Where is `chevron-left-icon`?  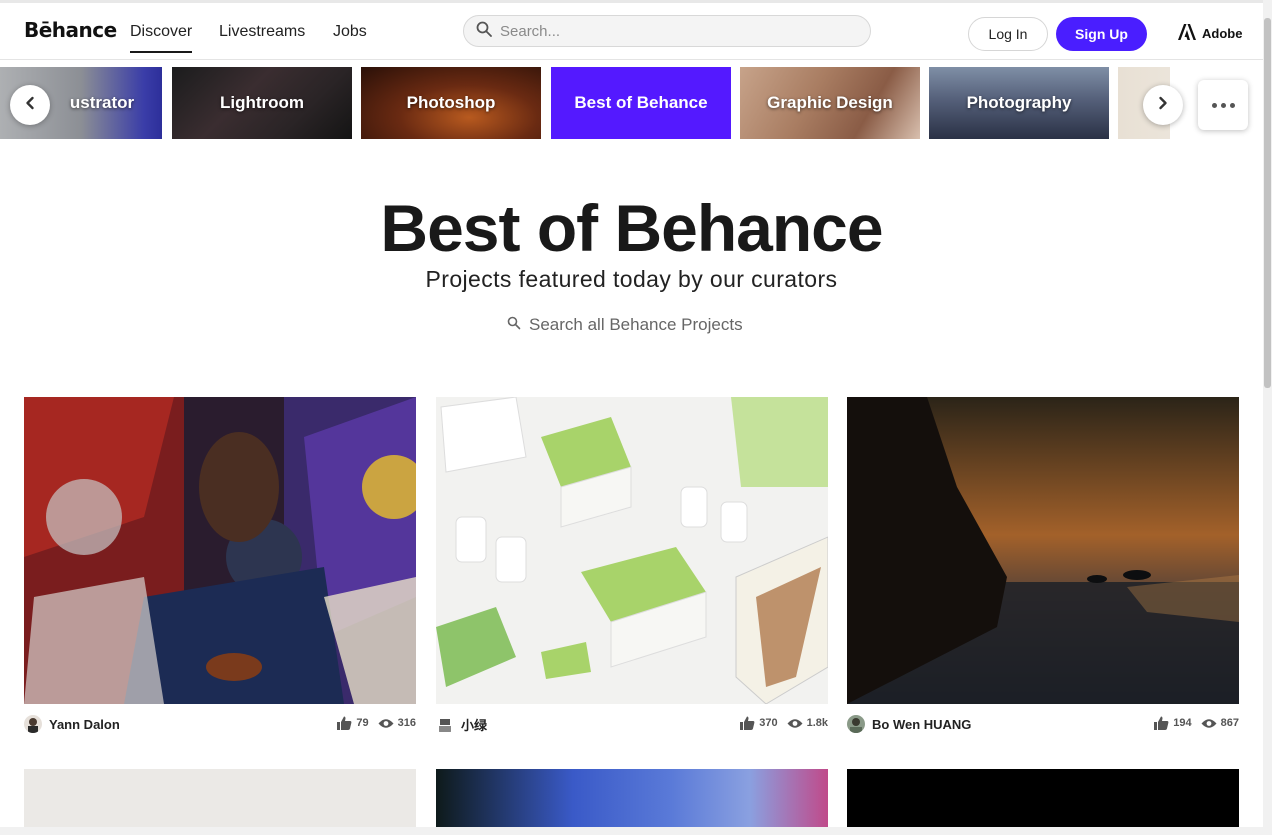
chevron-left-icon is located at coordinates (30, 105).